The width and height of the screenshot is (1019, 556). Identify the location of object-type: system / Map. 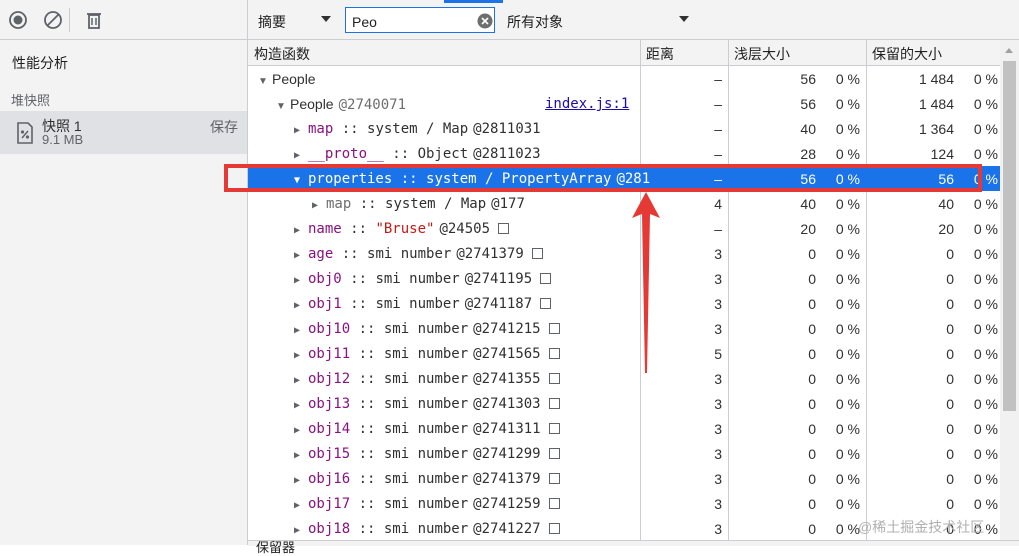
(436, 204).